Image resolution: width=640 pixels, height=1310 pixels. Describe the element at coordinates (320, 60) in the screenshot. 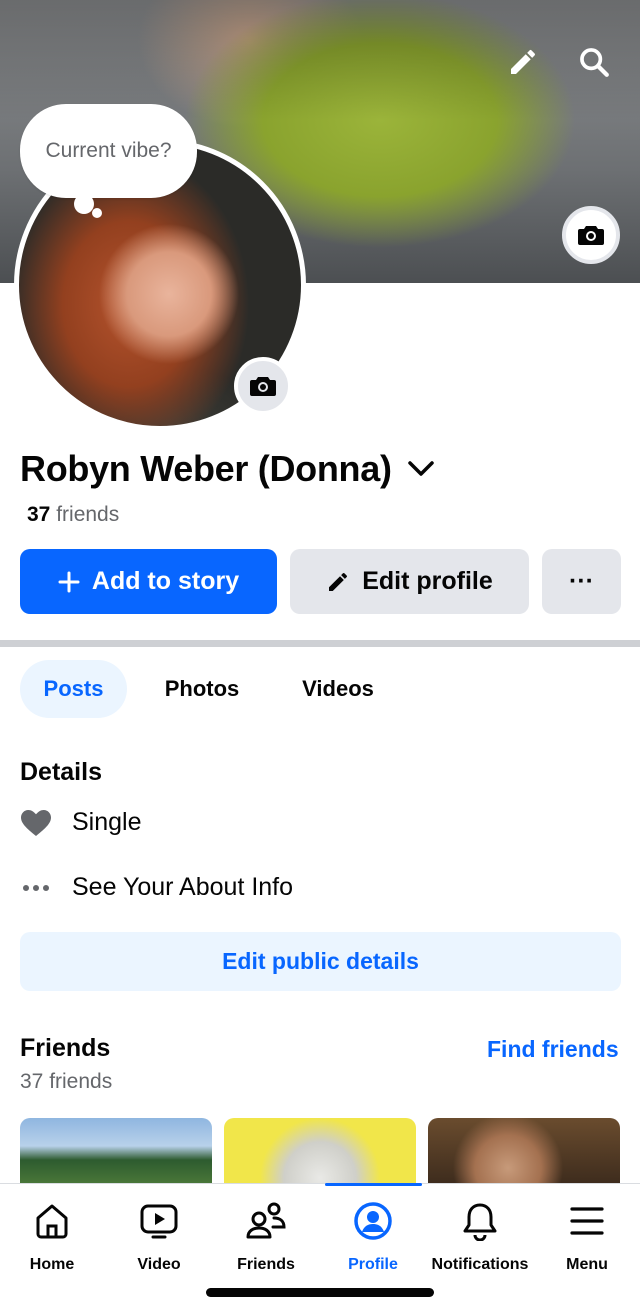

I see `cover-shadow` at that location.